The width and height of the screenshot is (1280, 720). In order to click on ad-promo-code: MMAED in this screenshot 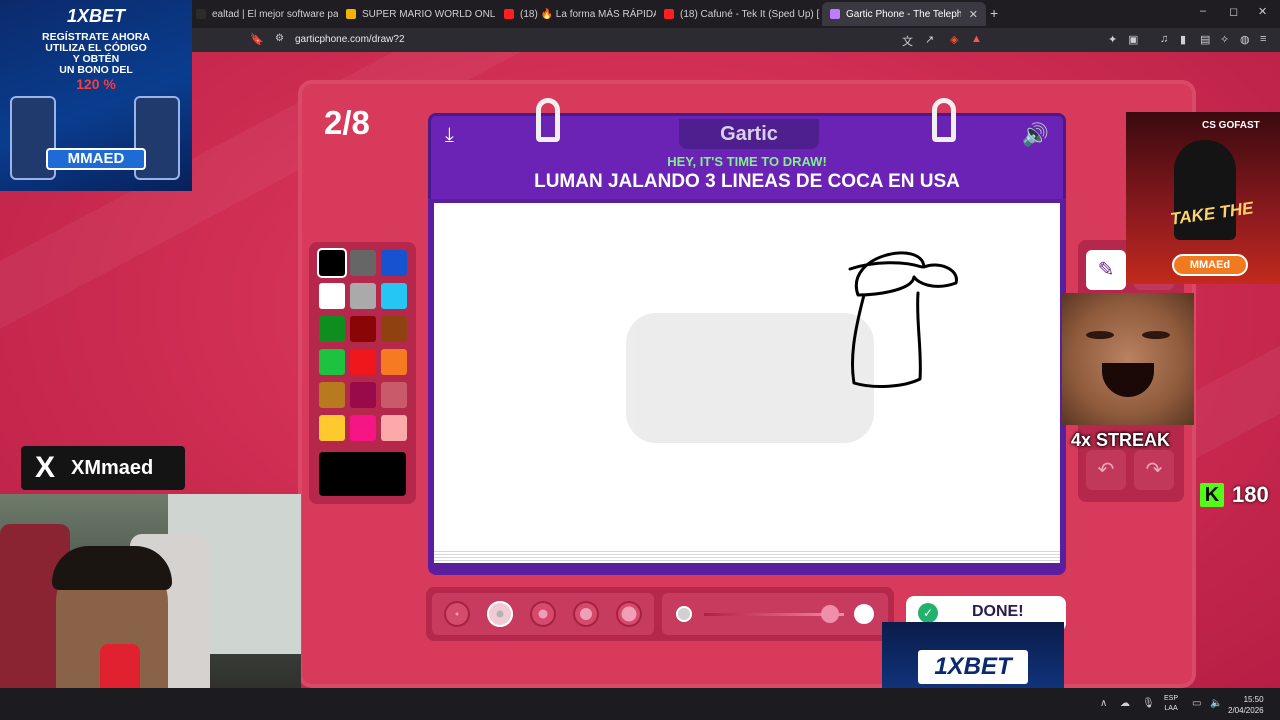, I will do `click(96, 159)`.